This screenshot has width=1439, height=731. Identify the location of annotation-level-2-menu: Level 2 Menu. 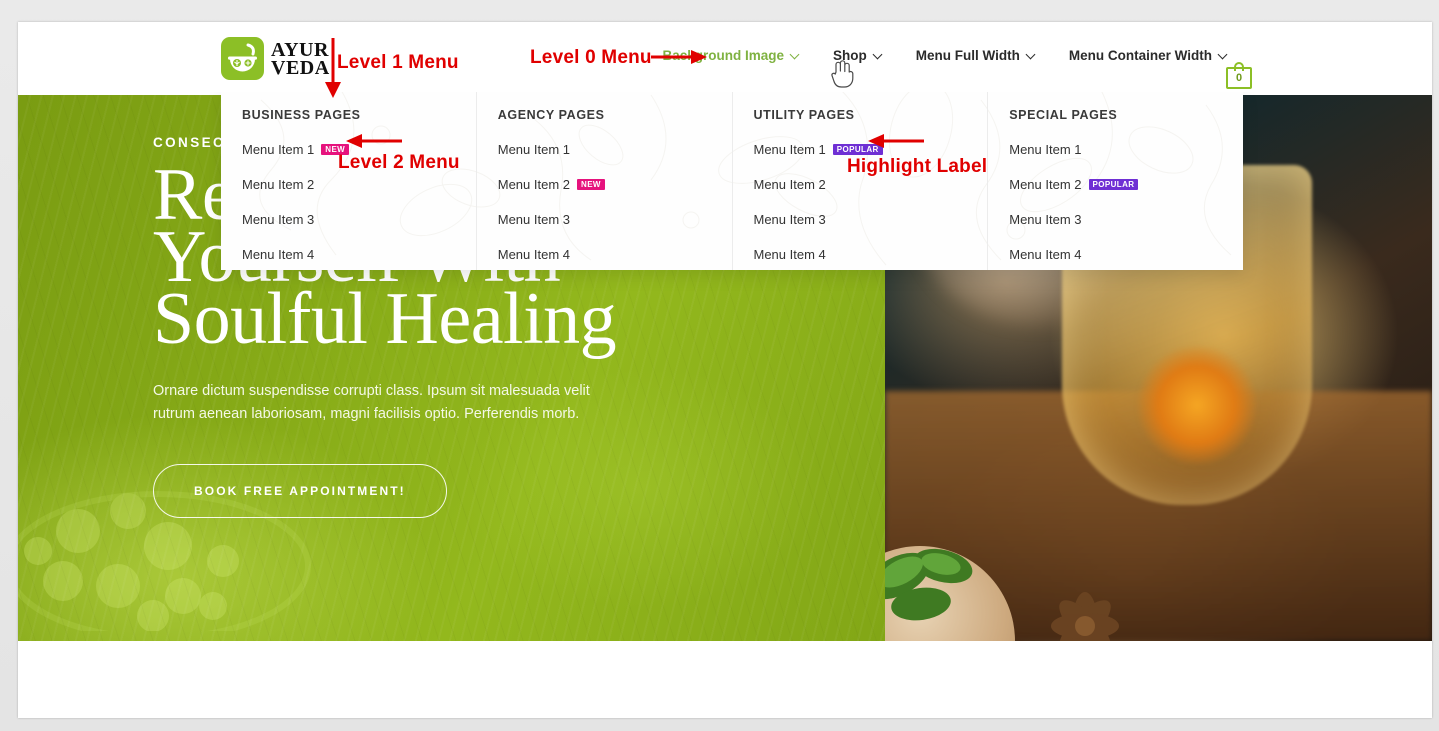
(399, 162).